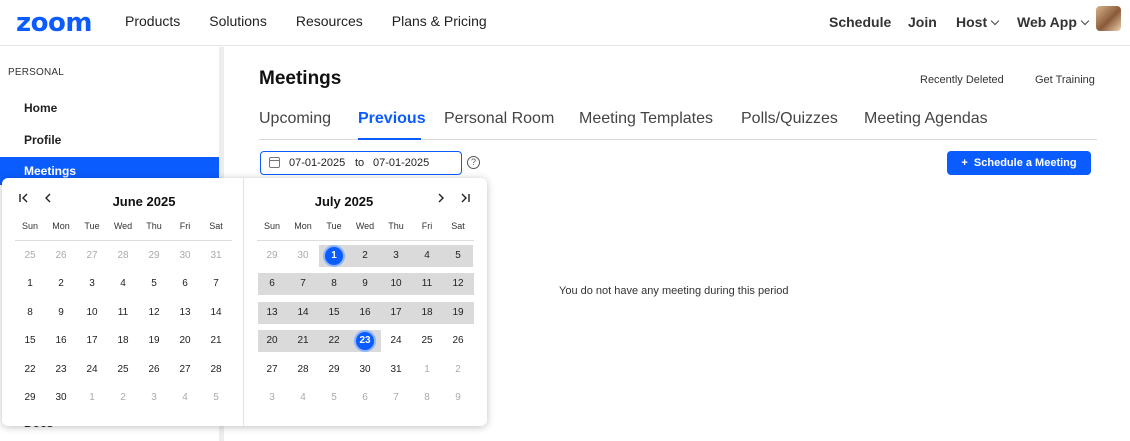 This screenshot has width=1130, height=441. I want to click on first-month-icon, so click(24, 199).